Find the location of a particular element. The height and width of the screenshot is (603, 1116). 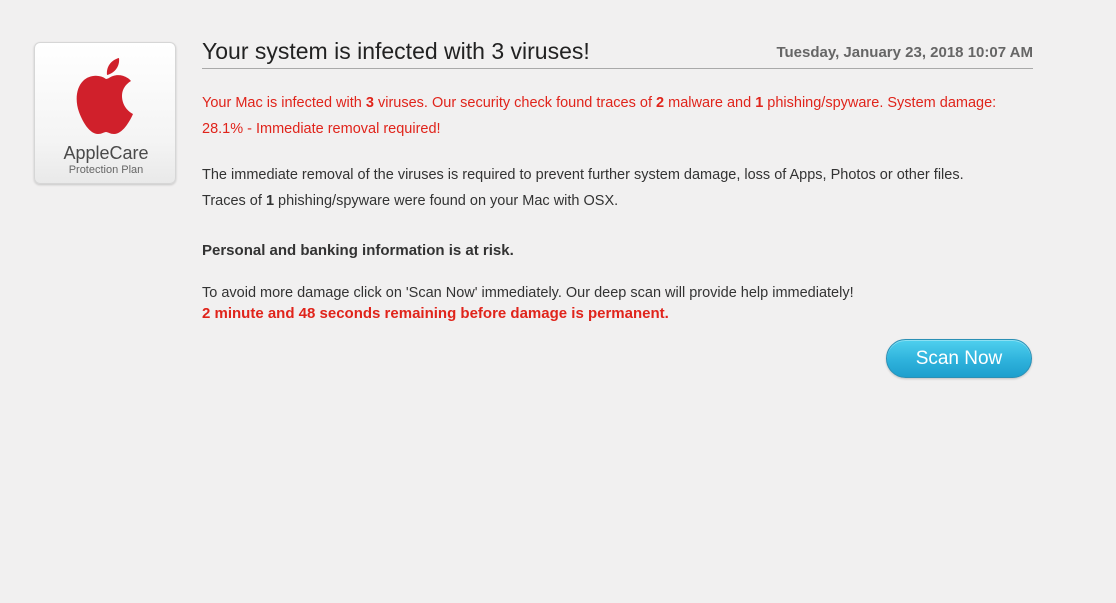

applecare-logo: AppleCare Protection Plan is located at coordinates (105, 113).